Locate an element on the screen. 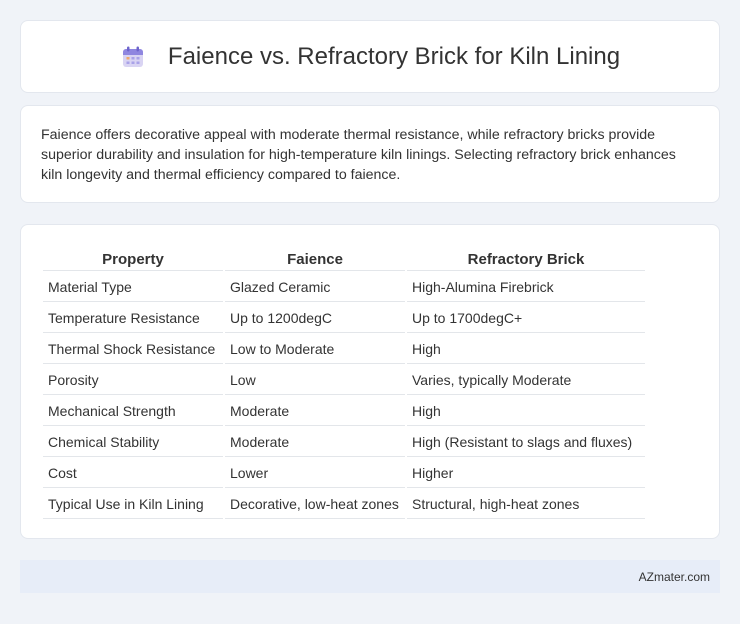  table-cell: Decorative, low-heat zones is located at coordinates (315, 504).